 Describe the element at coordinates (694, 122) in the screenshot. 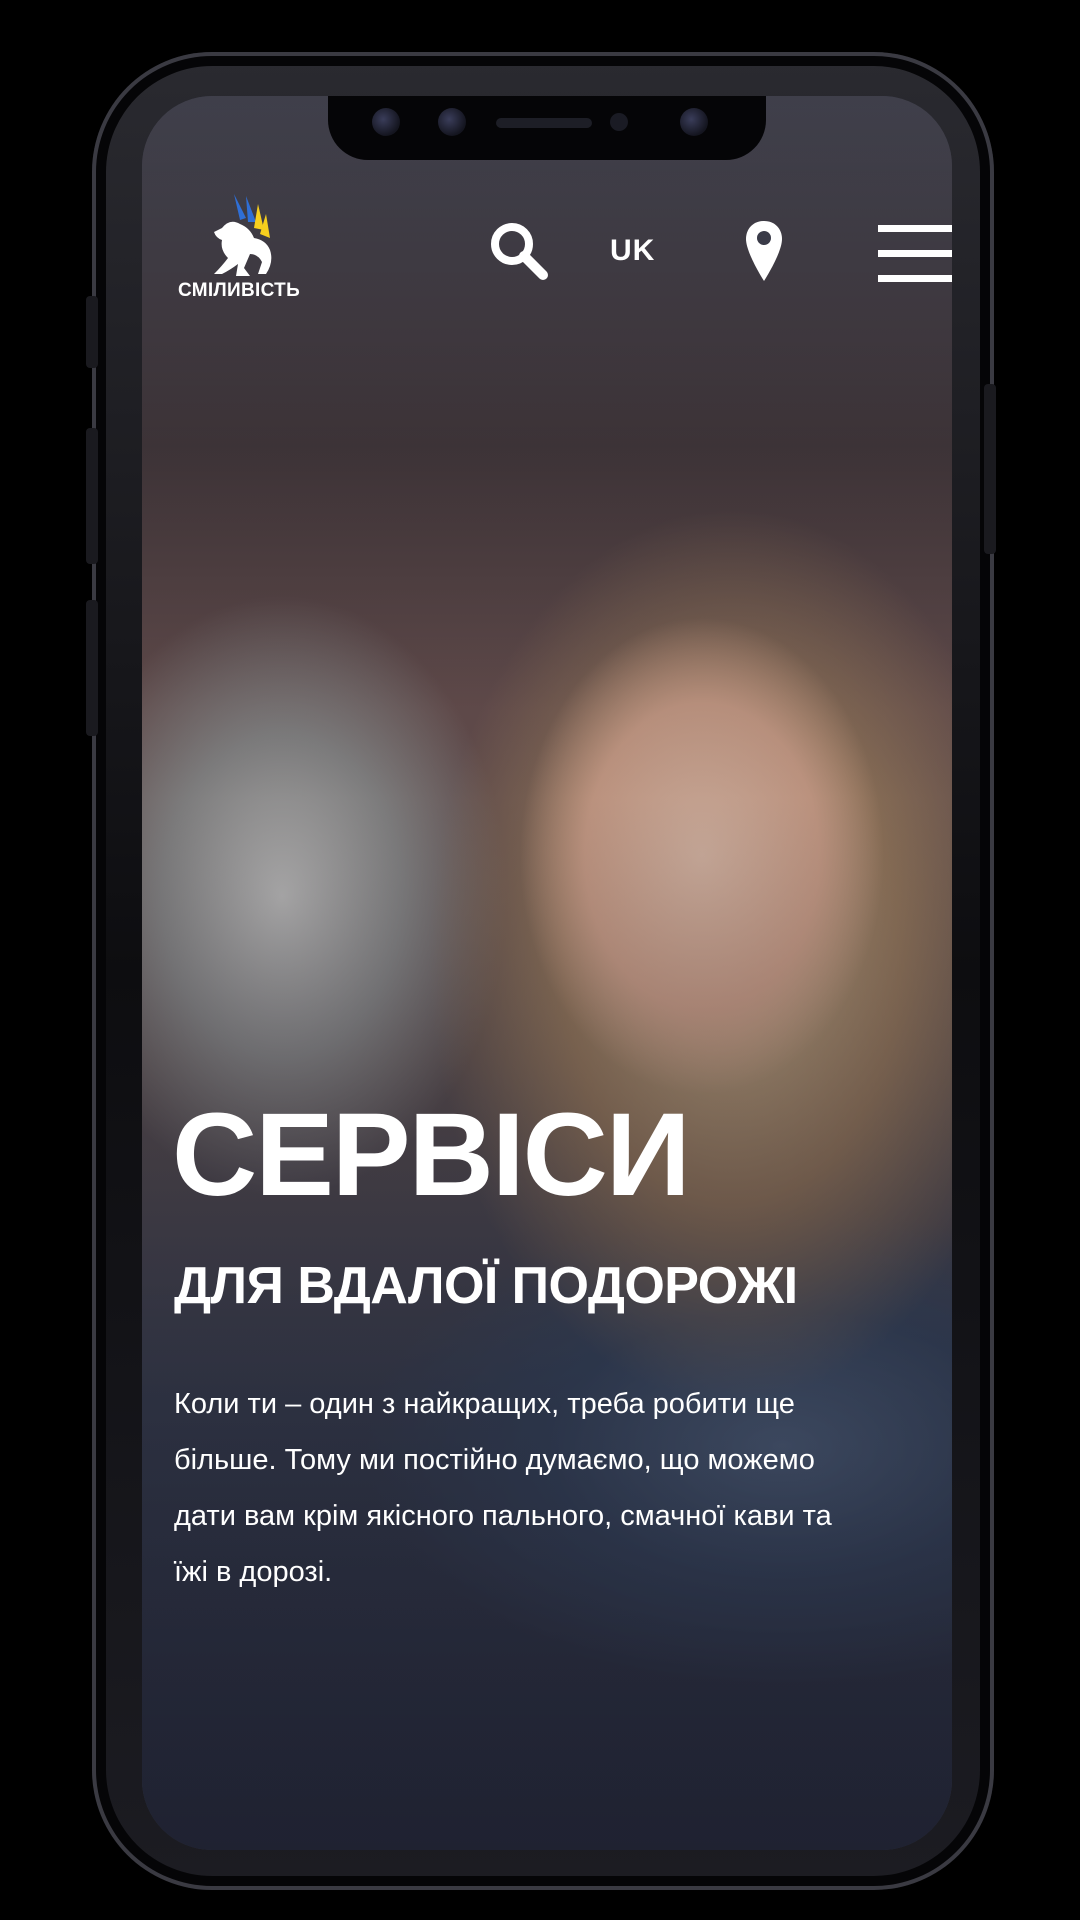

I see `front-camera` at that location.